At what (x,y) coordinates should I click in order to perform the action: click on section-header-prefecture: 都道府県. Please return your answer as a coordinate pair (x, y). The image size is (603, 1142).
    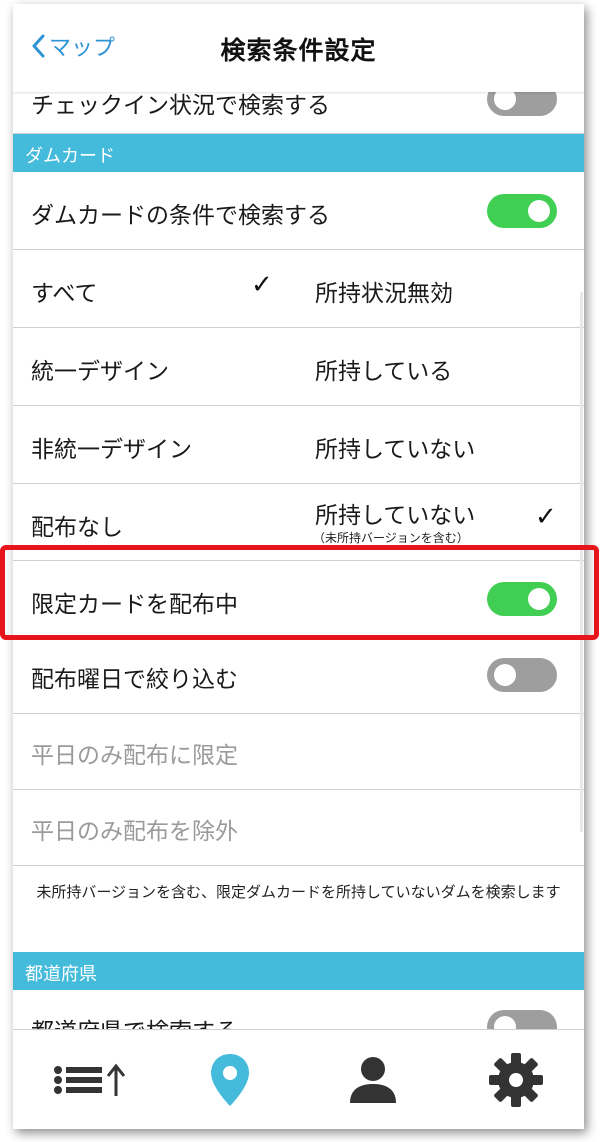
    Looking at the image, I should click on (298, 971).